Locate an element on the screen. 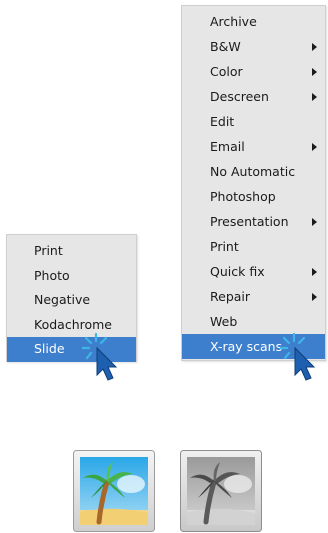  menu-item-no-automatic: No Automatic is located at coordinates (253, 171).